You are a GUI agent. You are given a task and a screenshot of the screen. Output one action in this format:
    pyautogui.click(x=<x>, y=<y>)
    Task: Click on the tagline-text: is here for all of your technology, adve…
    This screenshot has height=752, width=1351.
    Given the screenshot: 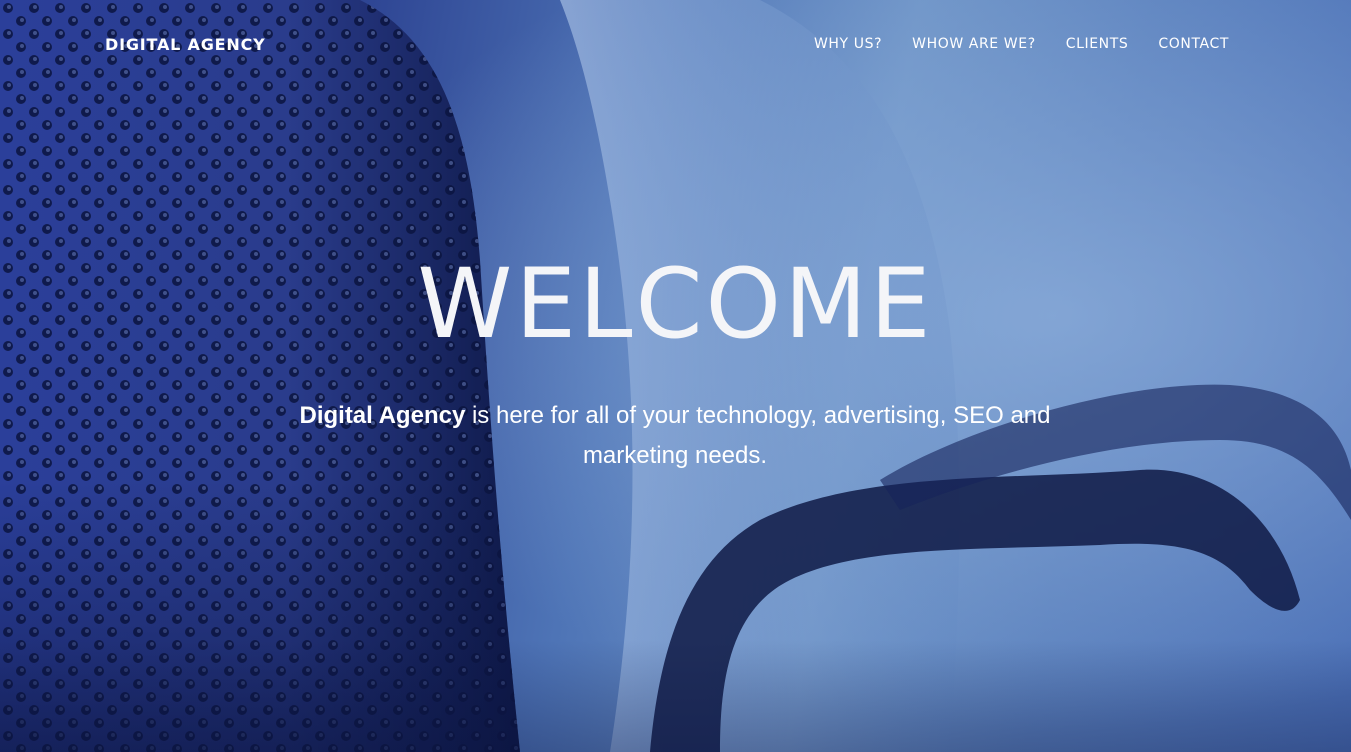 What is the action you would take?
    pyautogui.click(x=758, y=435)
    